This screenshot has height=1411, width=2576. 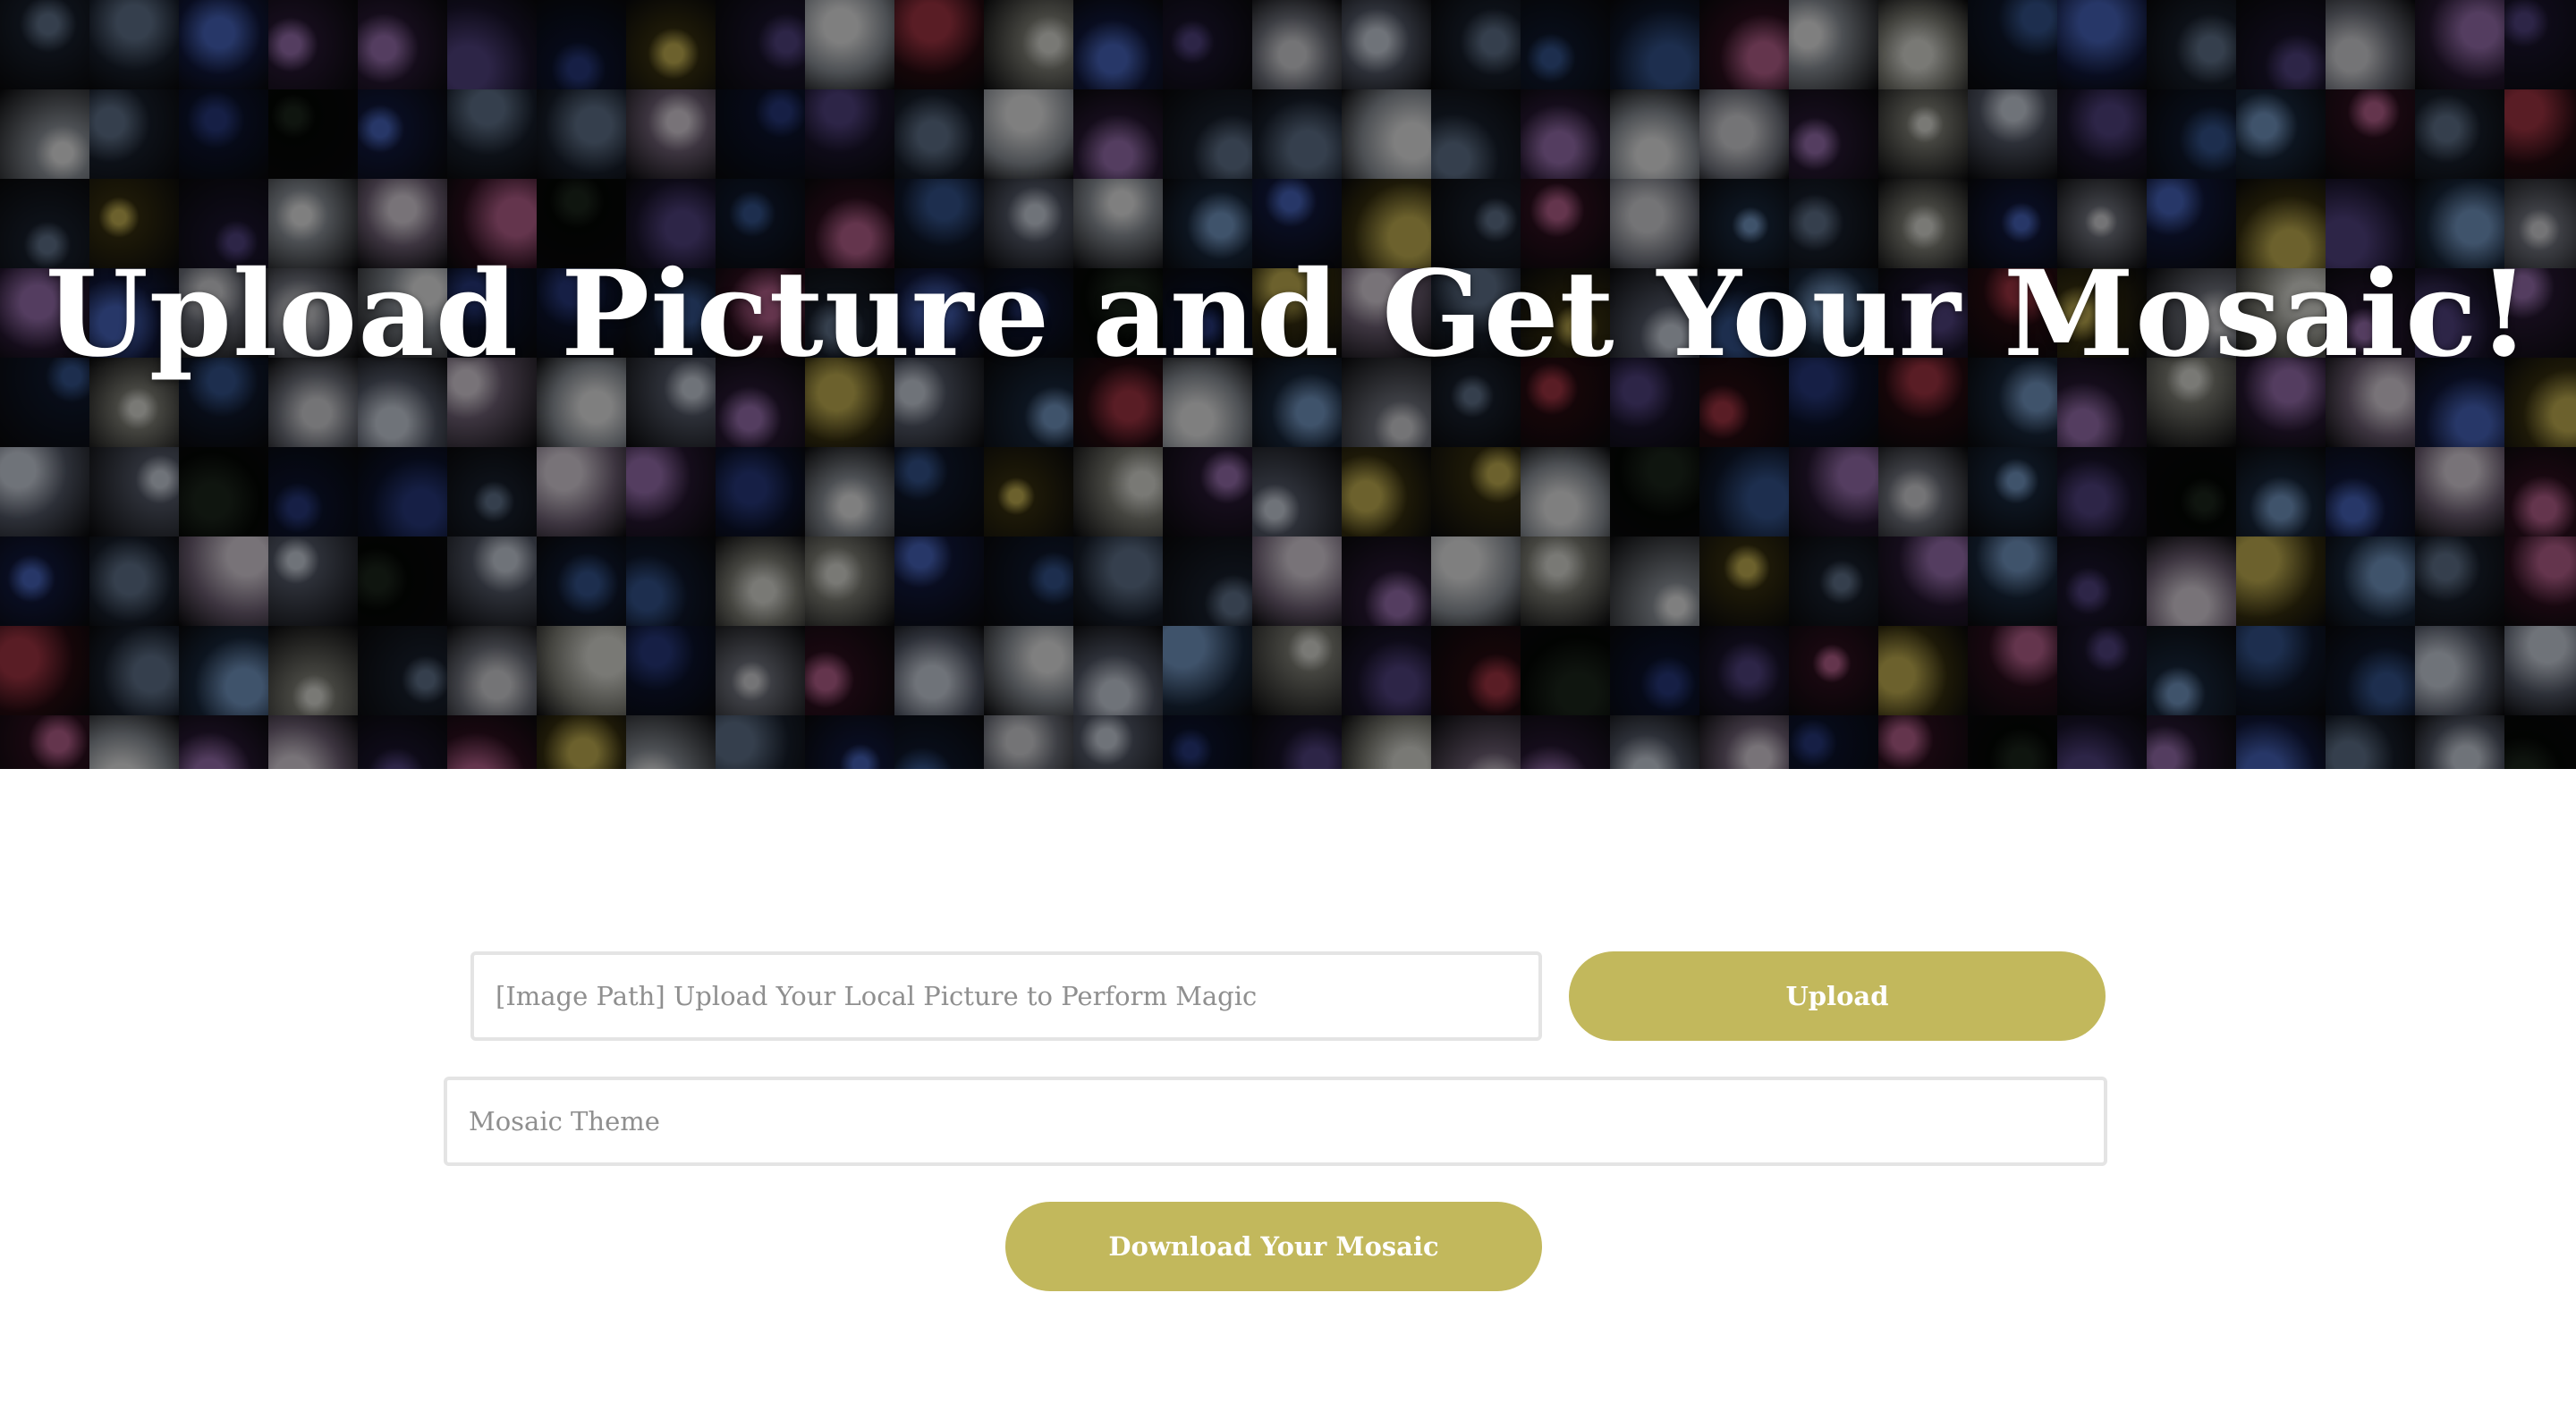 I want to click on image-path-input, so click(x=1006, y=996).